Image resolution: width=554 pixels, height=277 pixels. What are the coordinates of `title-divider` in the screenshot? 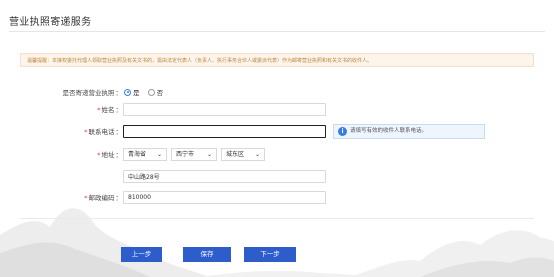 It's located at (277, 31).